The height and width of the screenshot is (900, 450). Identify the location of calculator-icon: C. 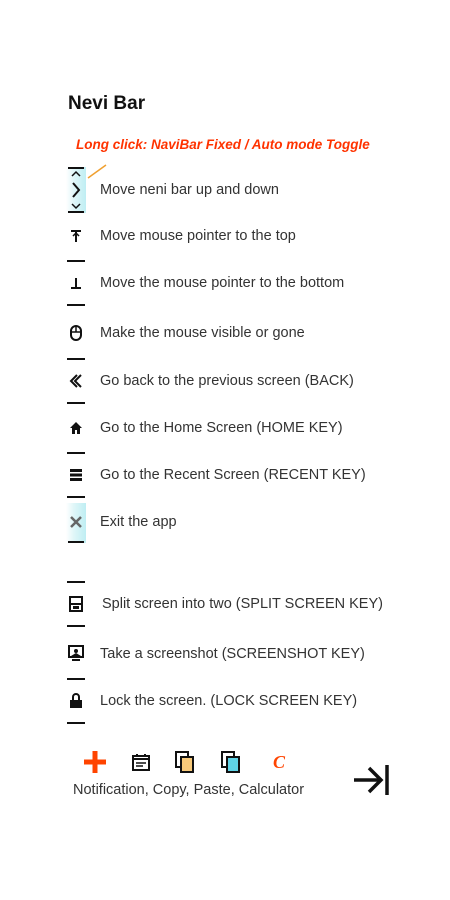
(279, 762).